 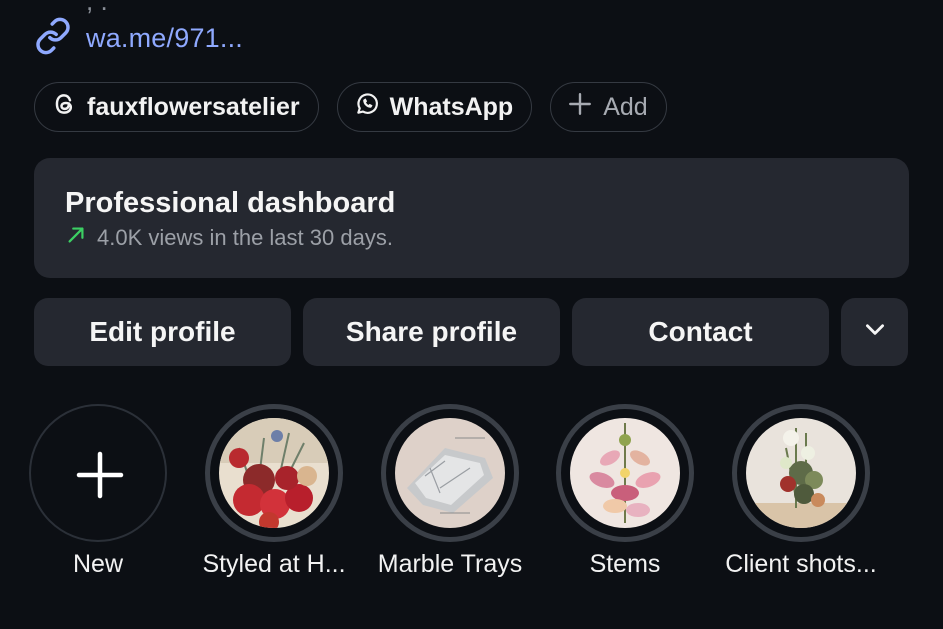 I want to click on profile-chips: fauxflowersatelier WhatsApp Add, so click(x=350, y=107).